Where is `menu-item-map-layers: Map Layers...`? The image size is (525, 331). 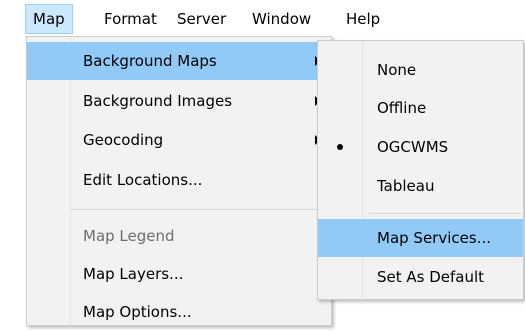
menu-item-map-layers: Map Layers... is located at coordinates (179, 274).